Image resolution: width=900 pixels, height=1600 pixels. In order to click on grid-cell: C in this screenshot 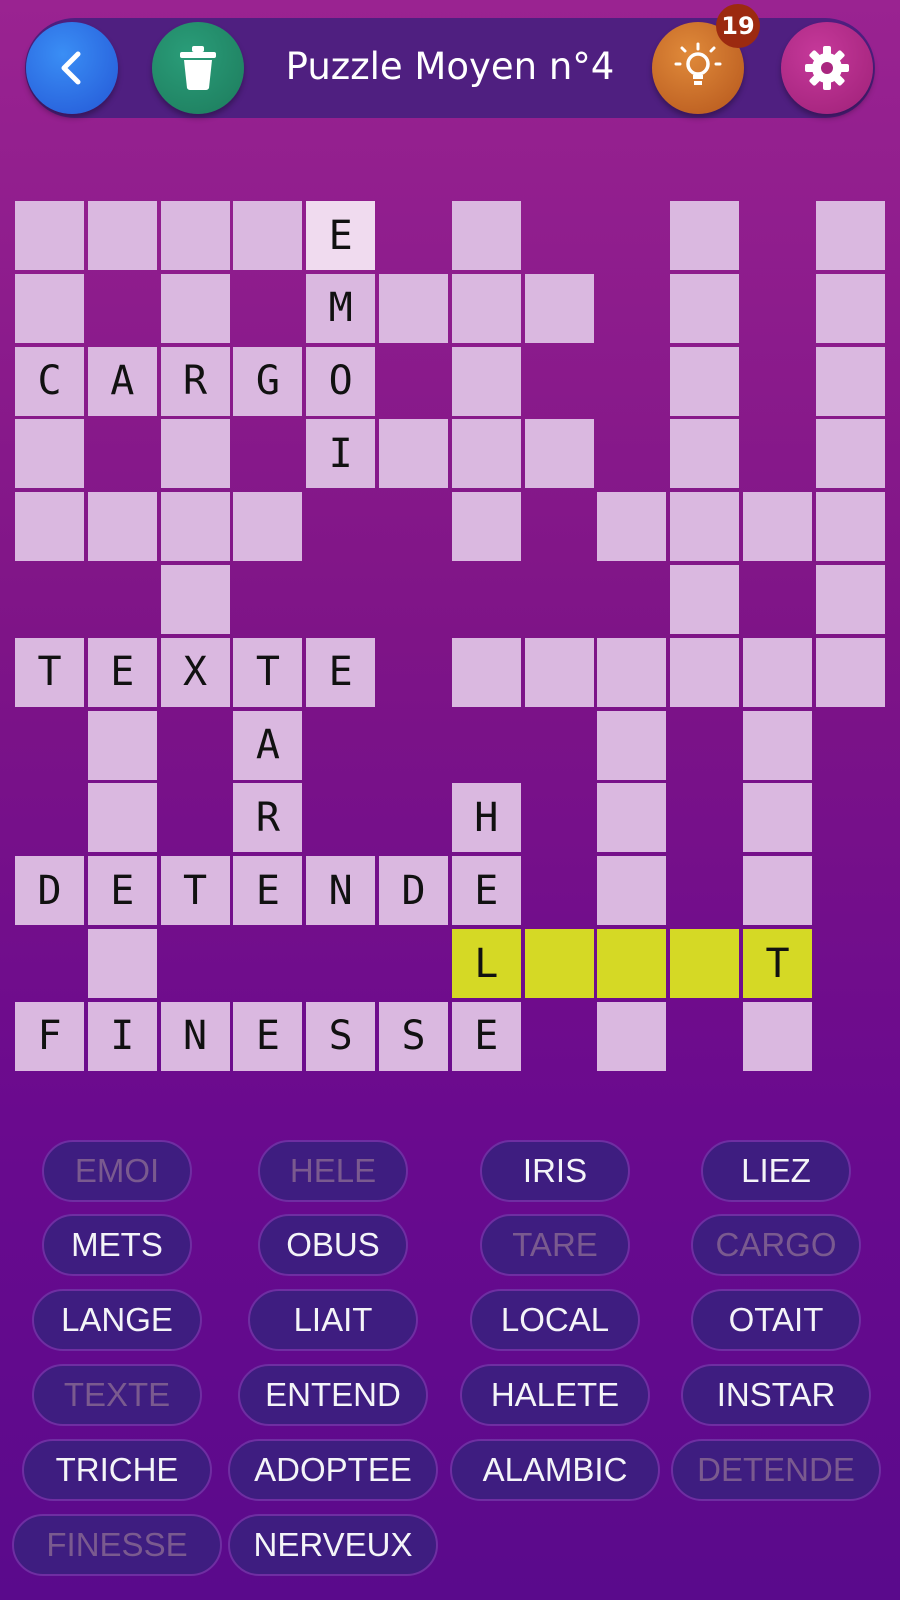, I will do `click(49, 381)`.